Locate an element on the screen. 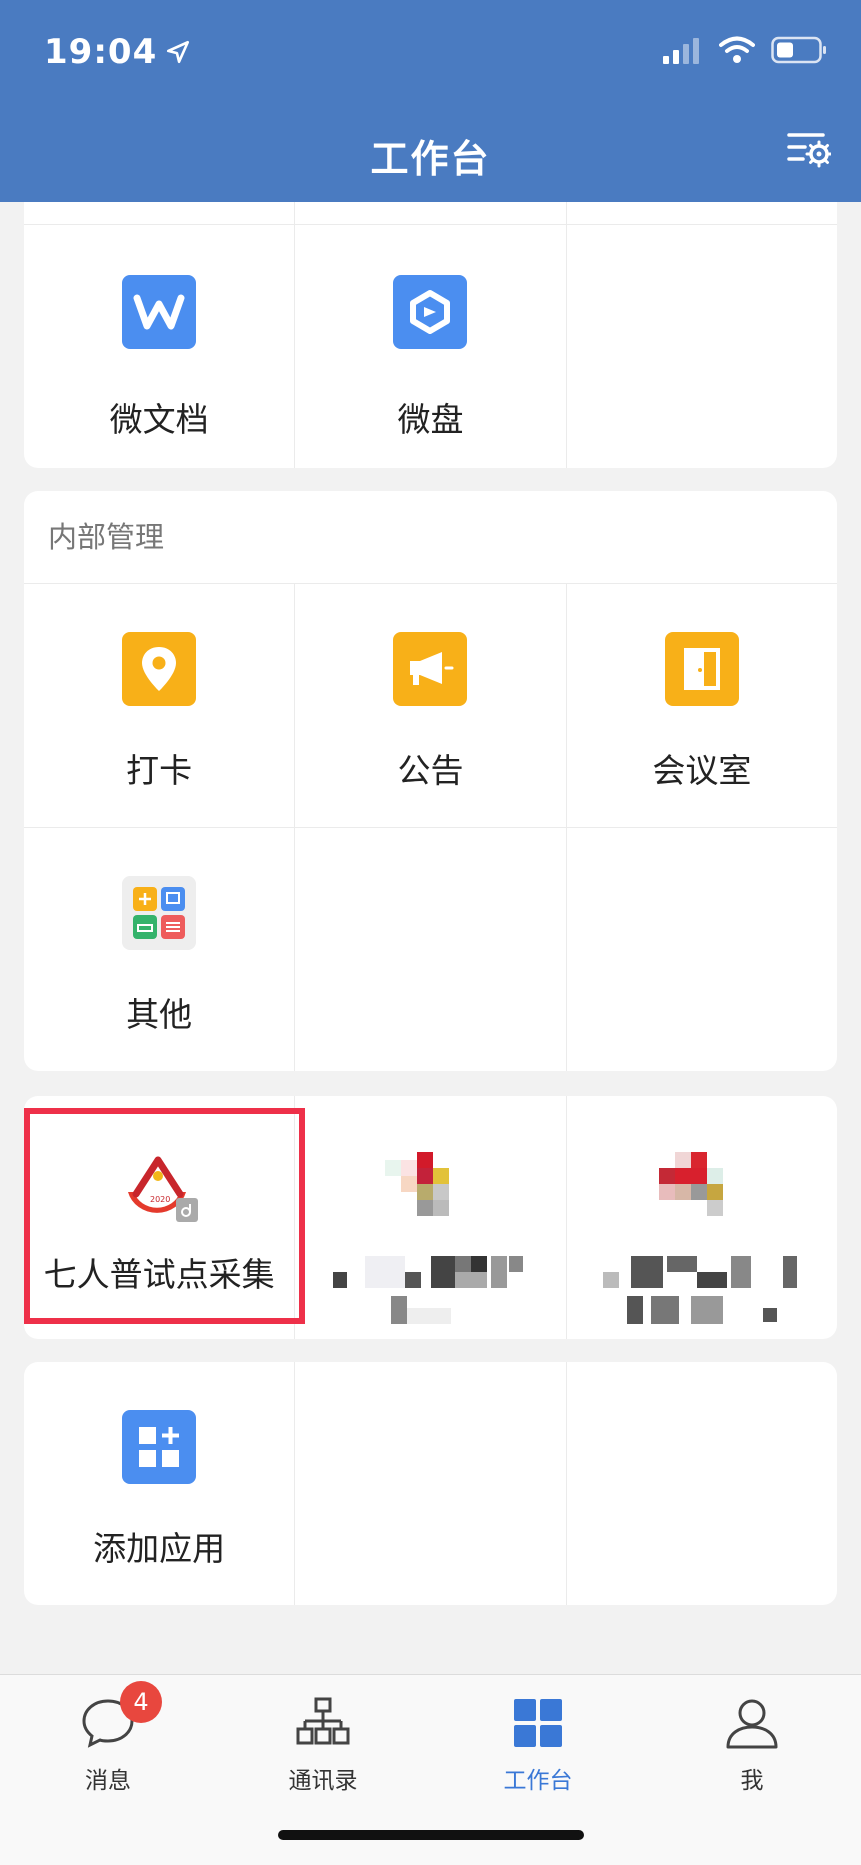  tab-label: 我 is located at coordinates (752, 1781).